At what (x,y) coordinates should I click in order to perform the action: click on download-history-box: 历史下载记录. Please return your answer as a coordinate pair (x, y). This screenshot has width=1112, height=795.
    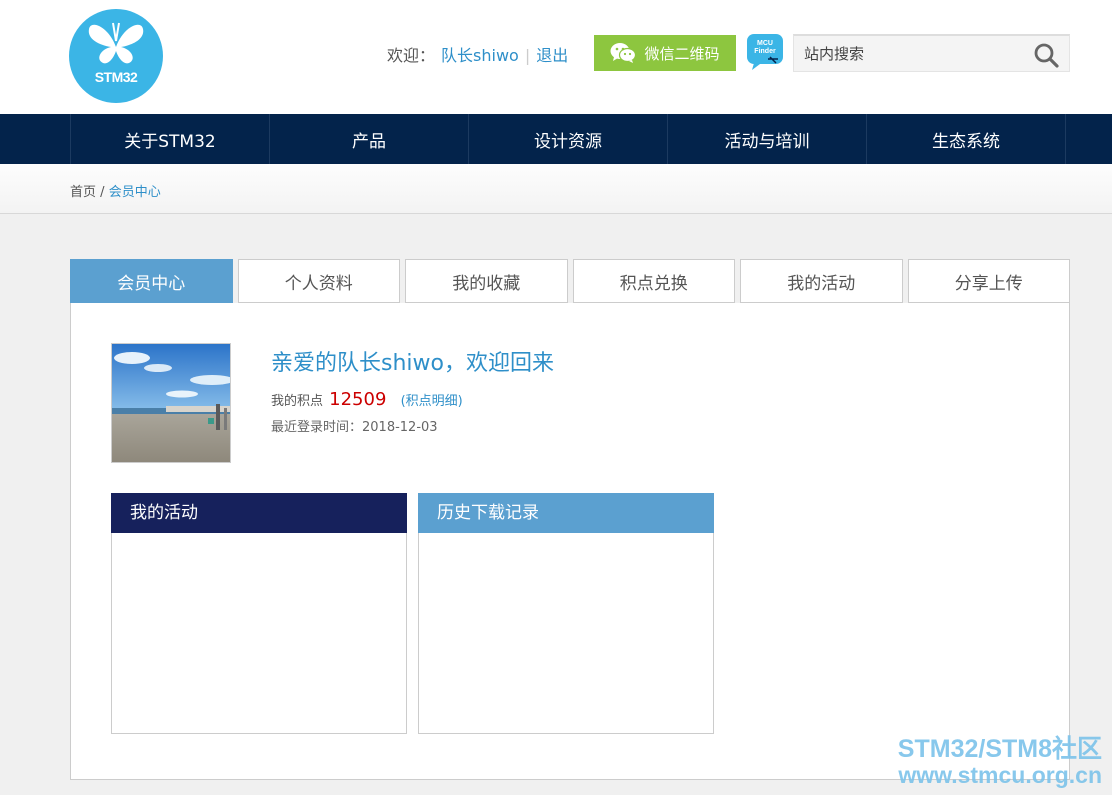
    Looking at the image, I should click on (566, 613).